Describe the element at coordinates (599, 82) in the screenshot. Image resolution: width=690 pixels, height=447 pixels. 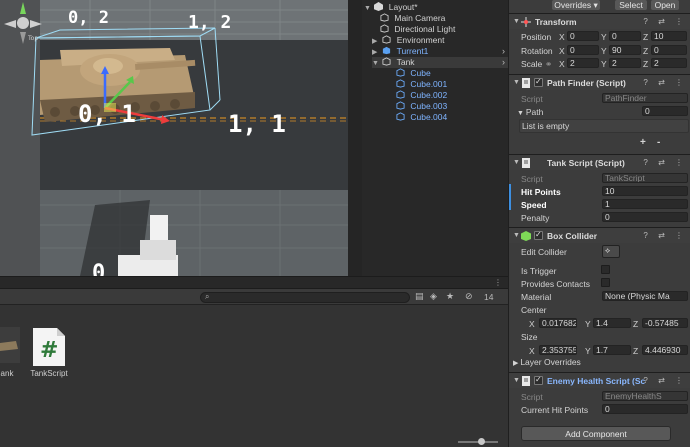
I see `path-finder-header: ▼ Path Finder (Script) ? ⇄ ⋮` at that location.